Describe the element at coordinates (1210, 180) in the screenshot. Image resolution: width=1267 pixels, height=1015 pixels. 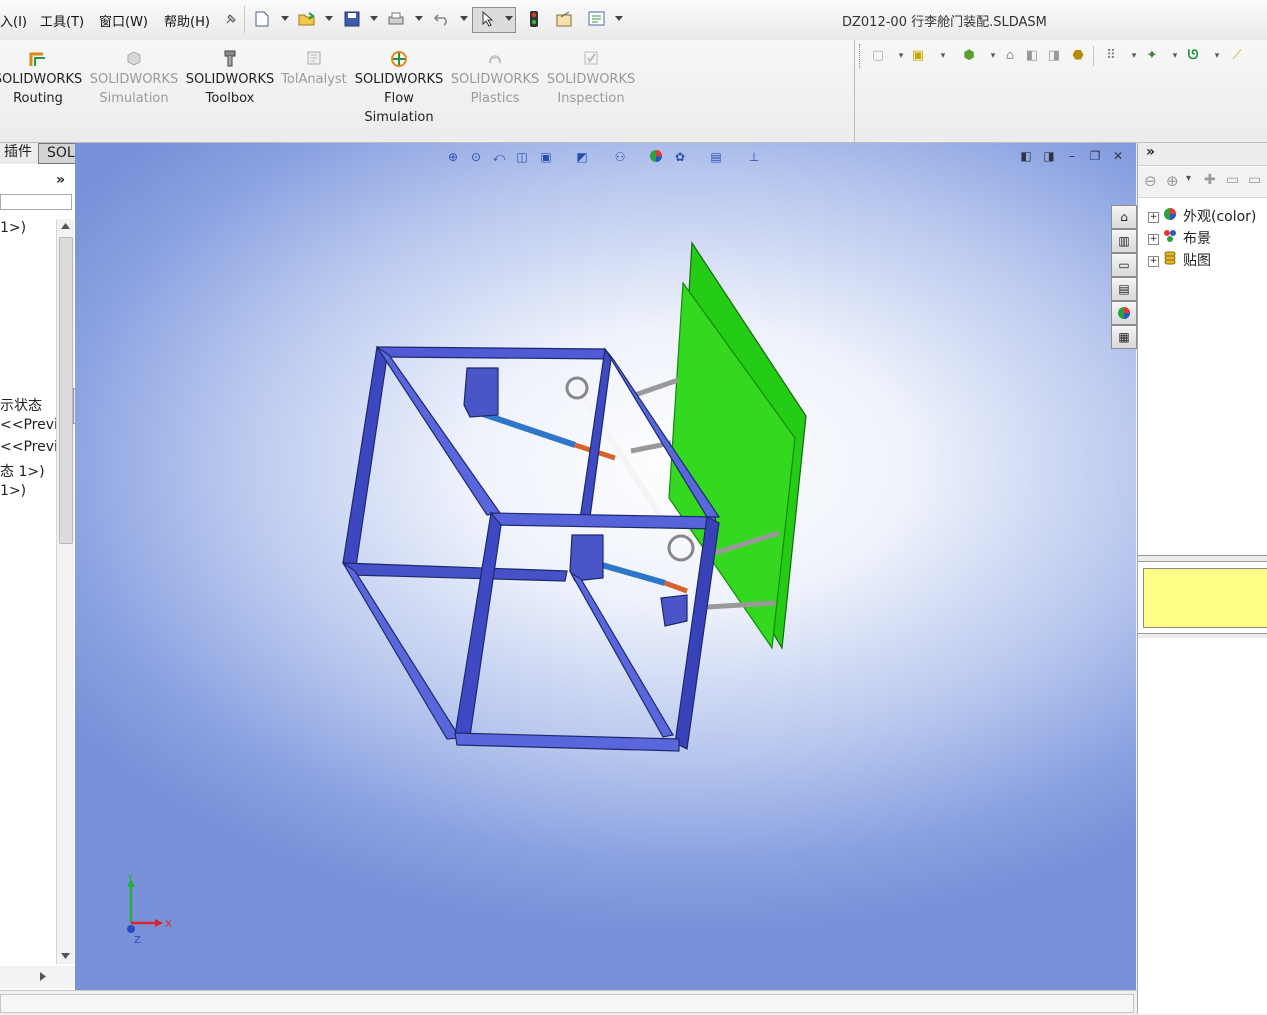
I see `add-to-library-icon: ✚` at that location.